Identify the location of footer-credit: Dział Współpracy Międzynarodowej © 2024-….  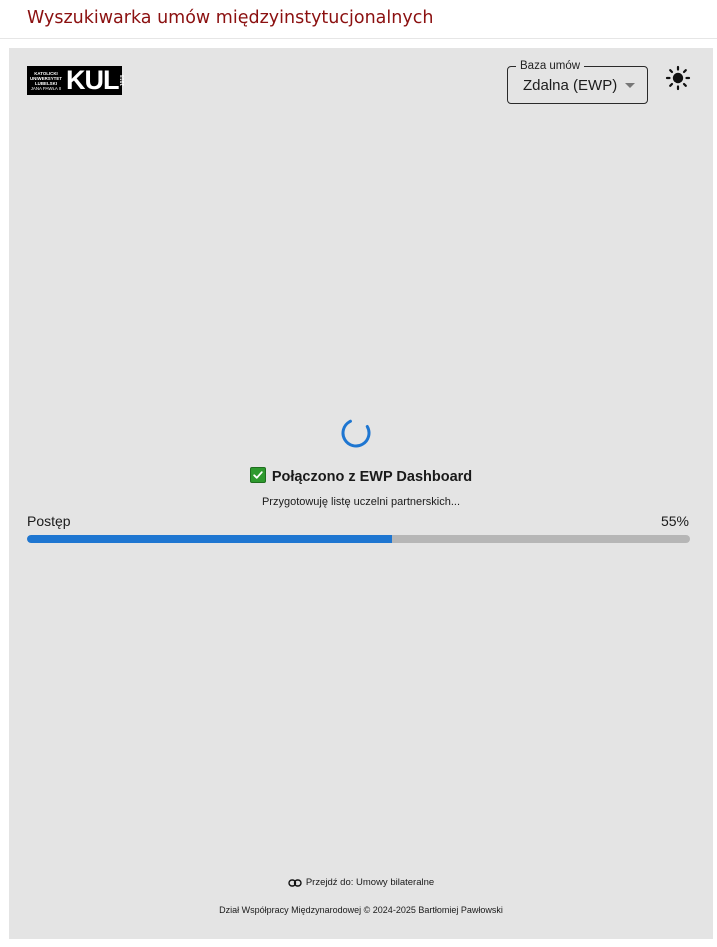
(361, 910).